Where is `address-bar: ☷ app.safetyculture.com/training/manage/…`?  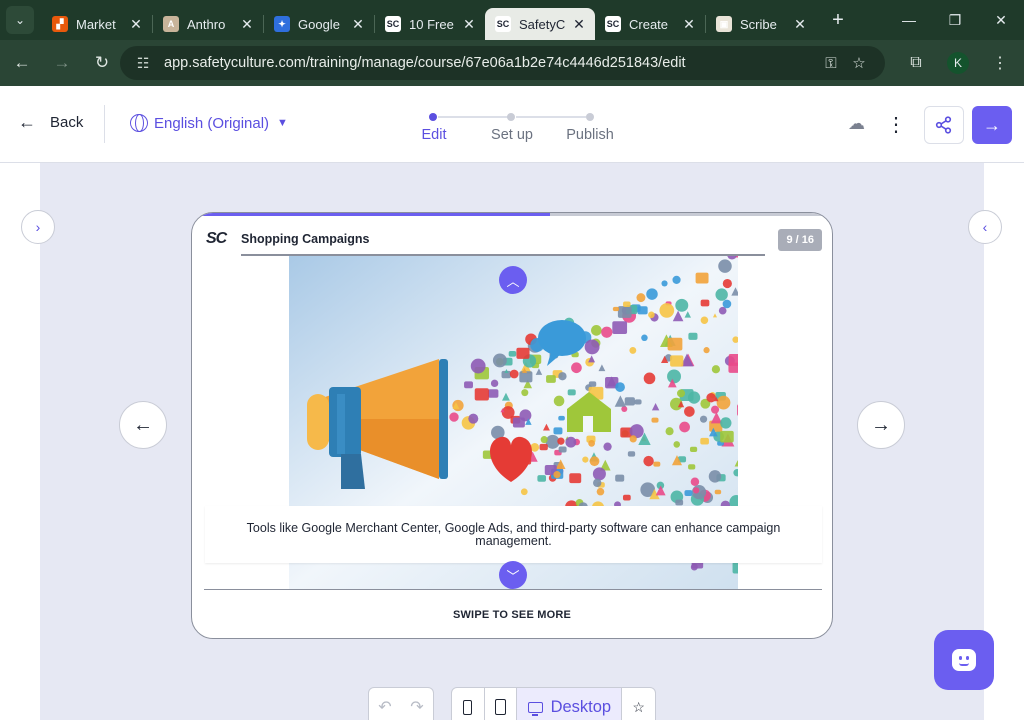
address-bar: ☷ app.safetyculture.com/training/manage/… is located at coordinates (502, 63).